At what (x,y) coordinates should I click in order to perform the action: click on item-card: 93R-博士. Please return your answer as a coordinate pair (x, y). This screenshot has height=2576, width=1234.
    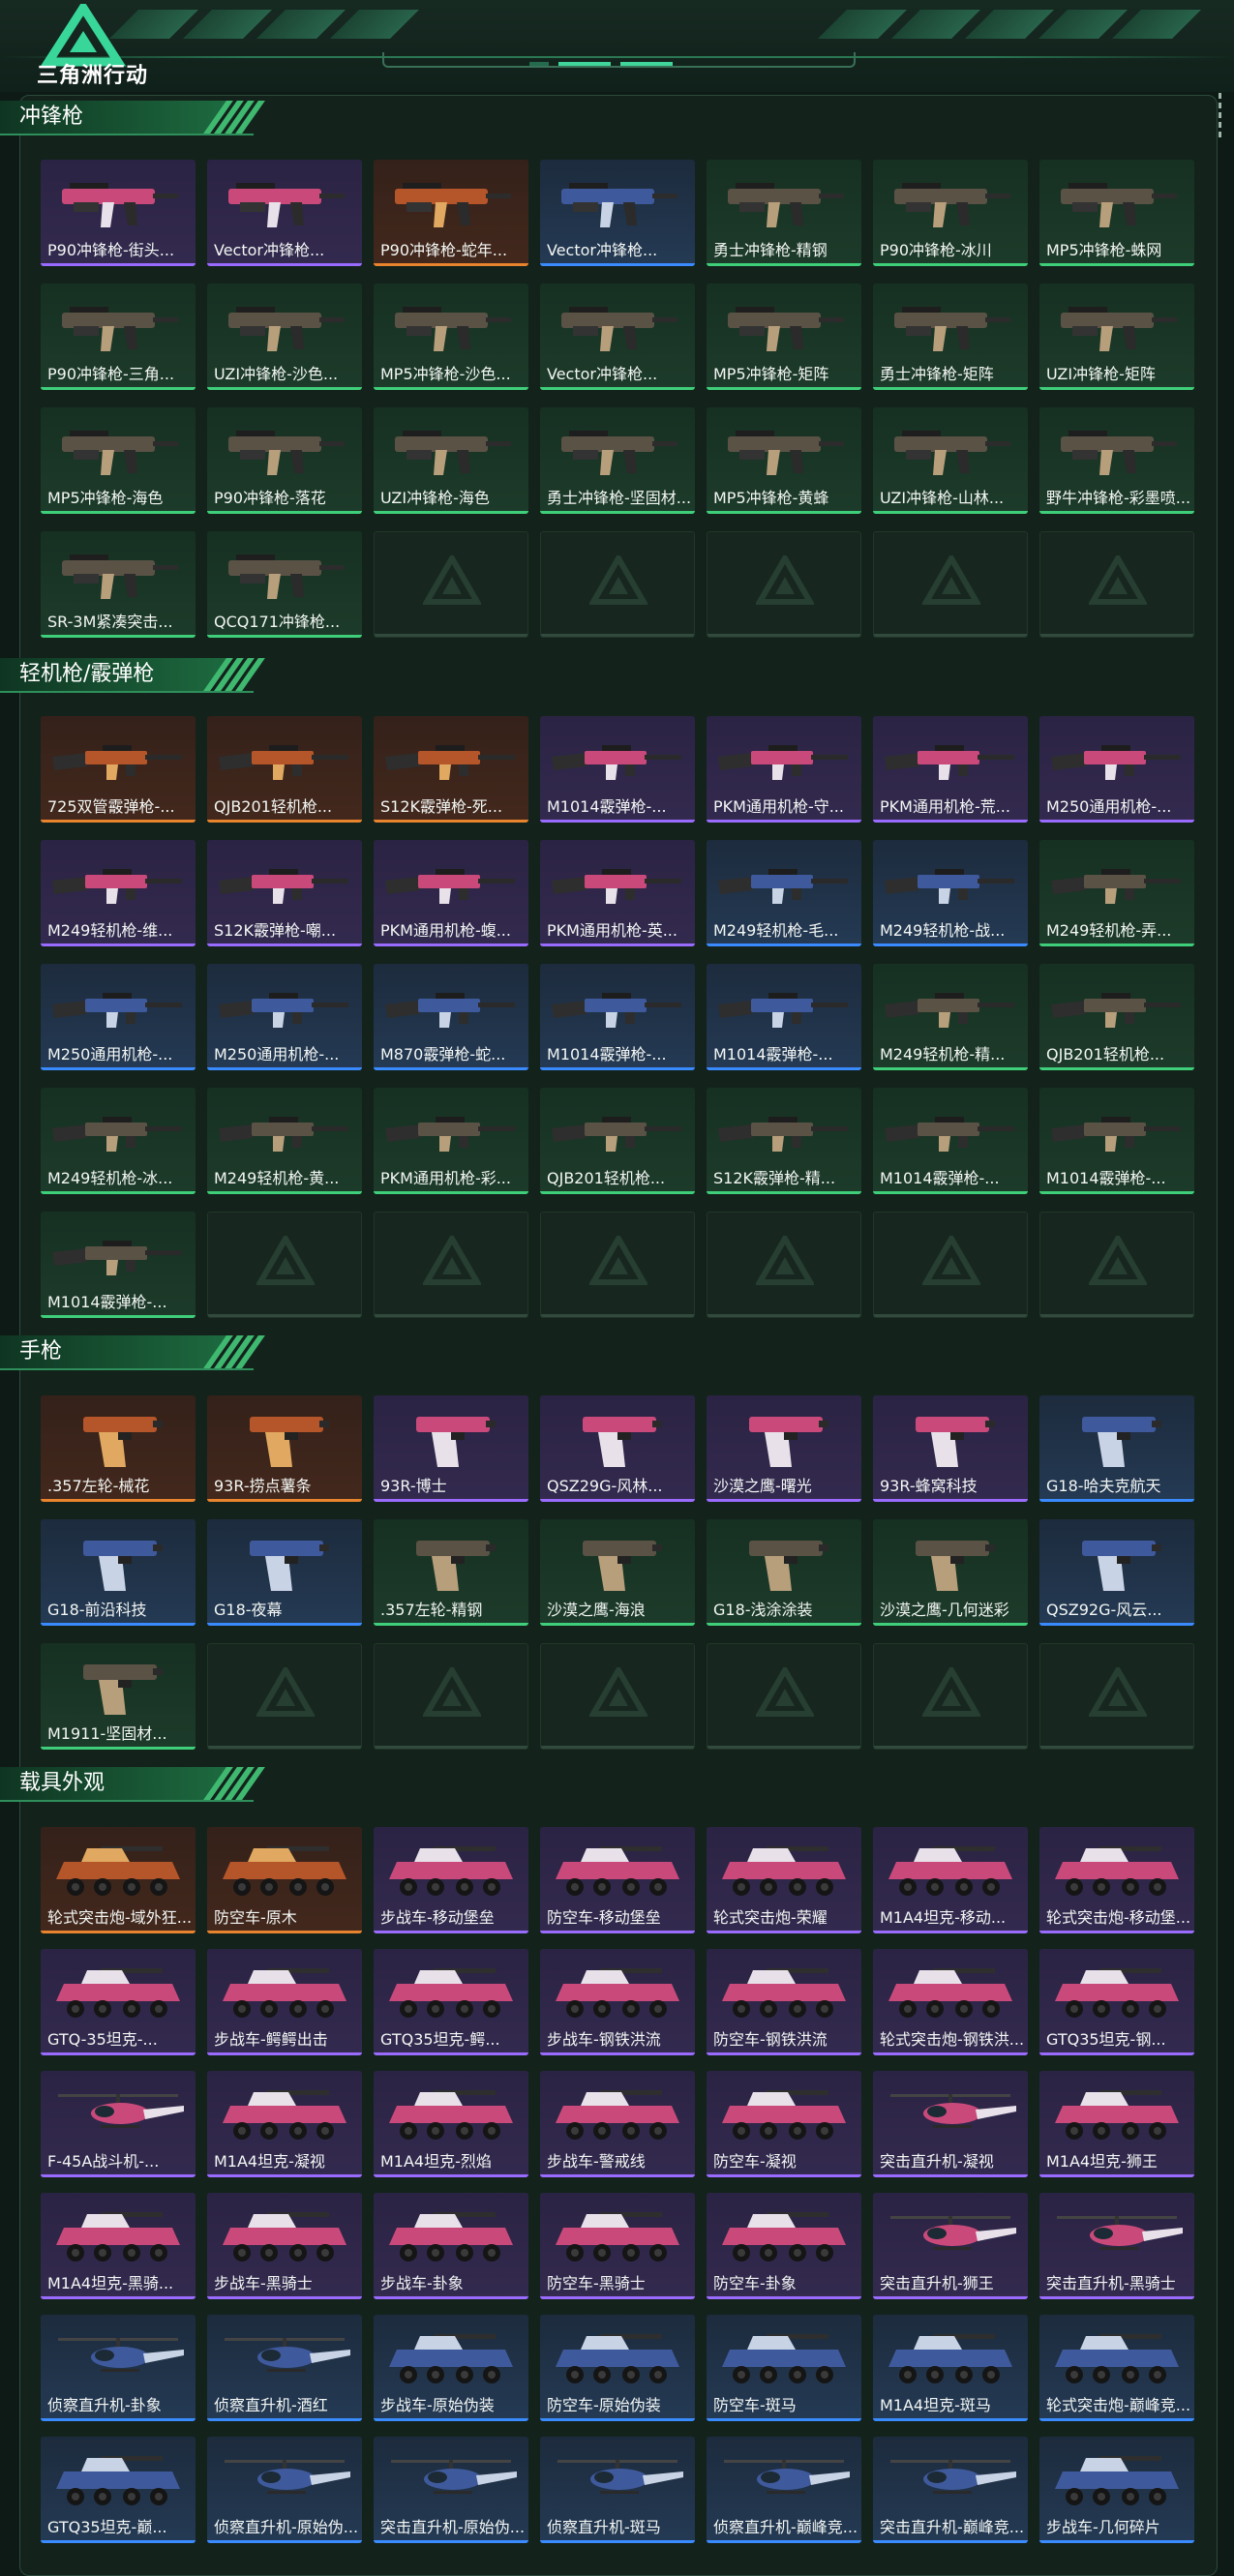
    Looking at the image, I should click on (451, 1448).